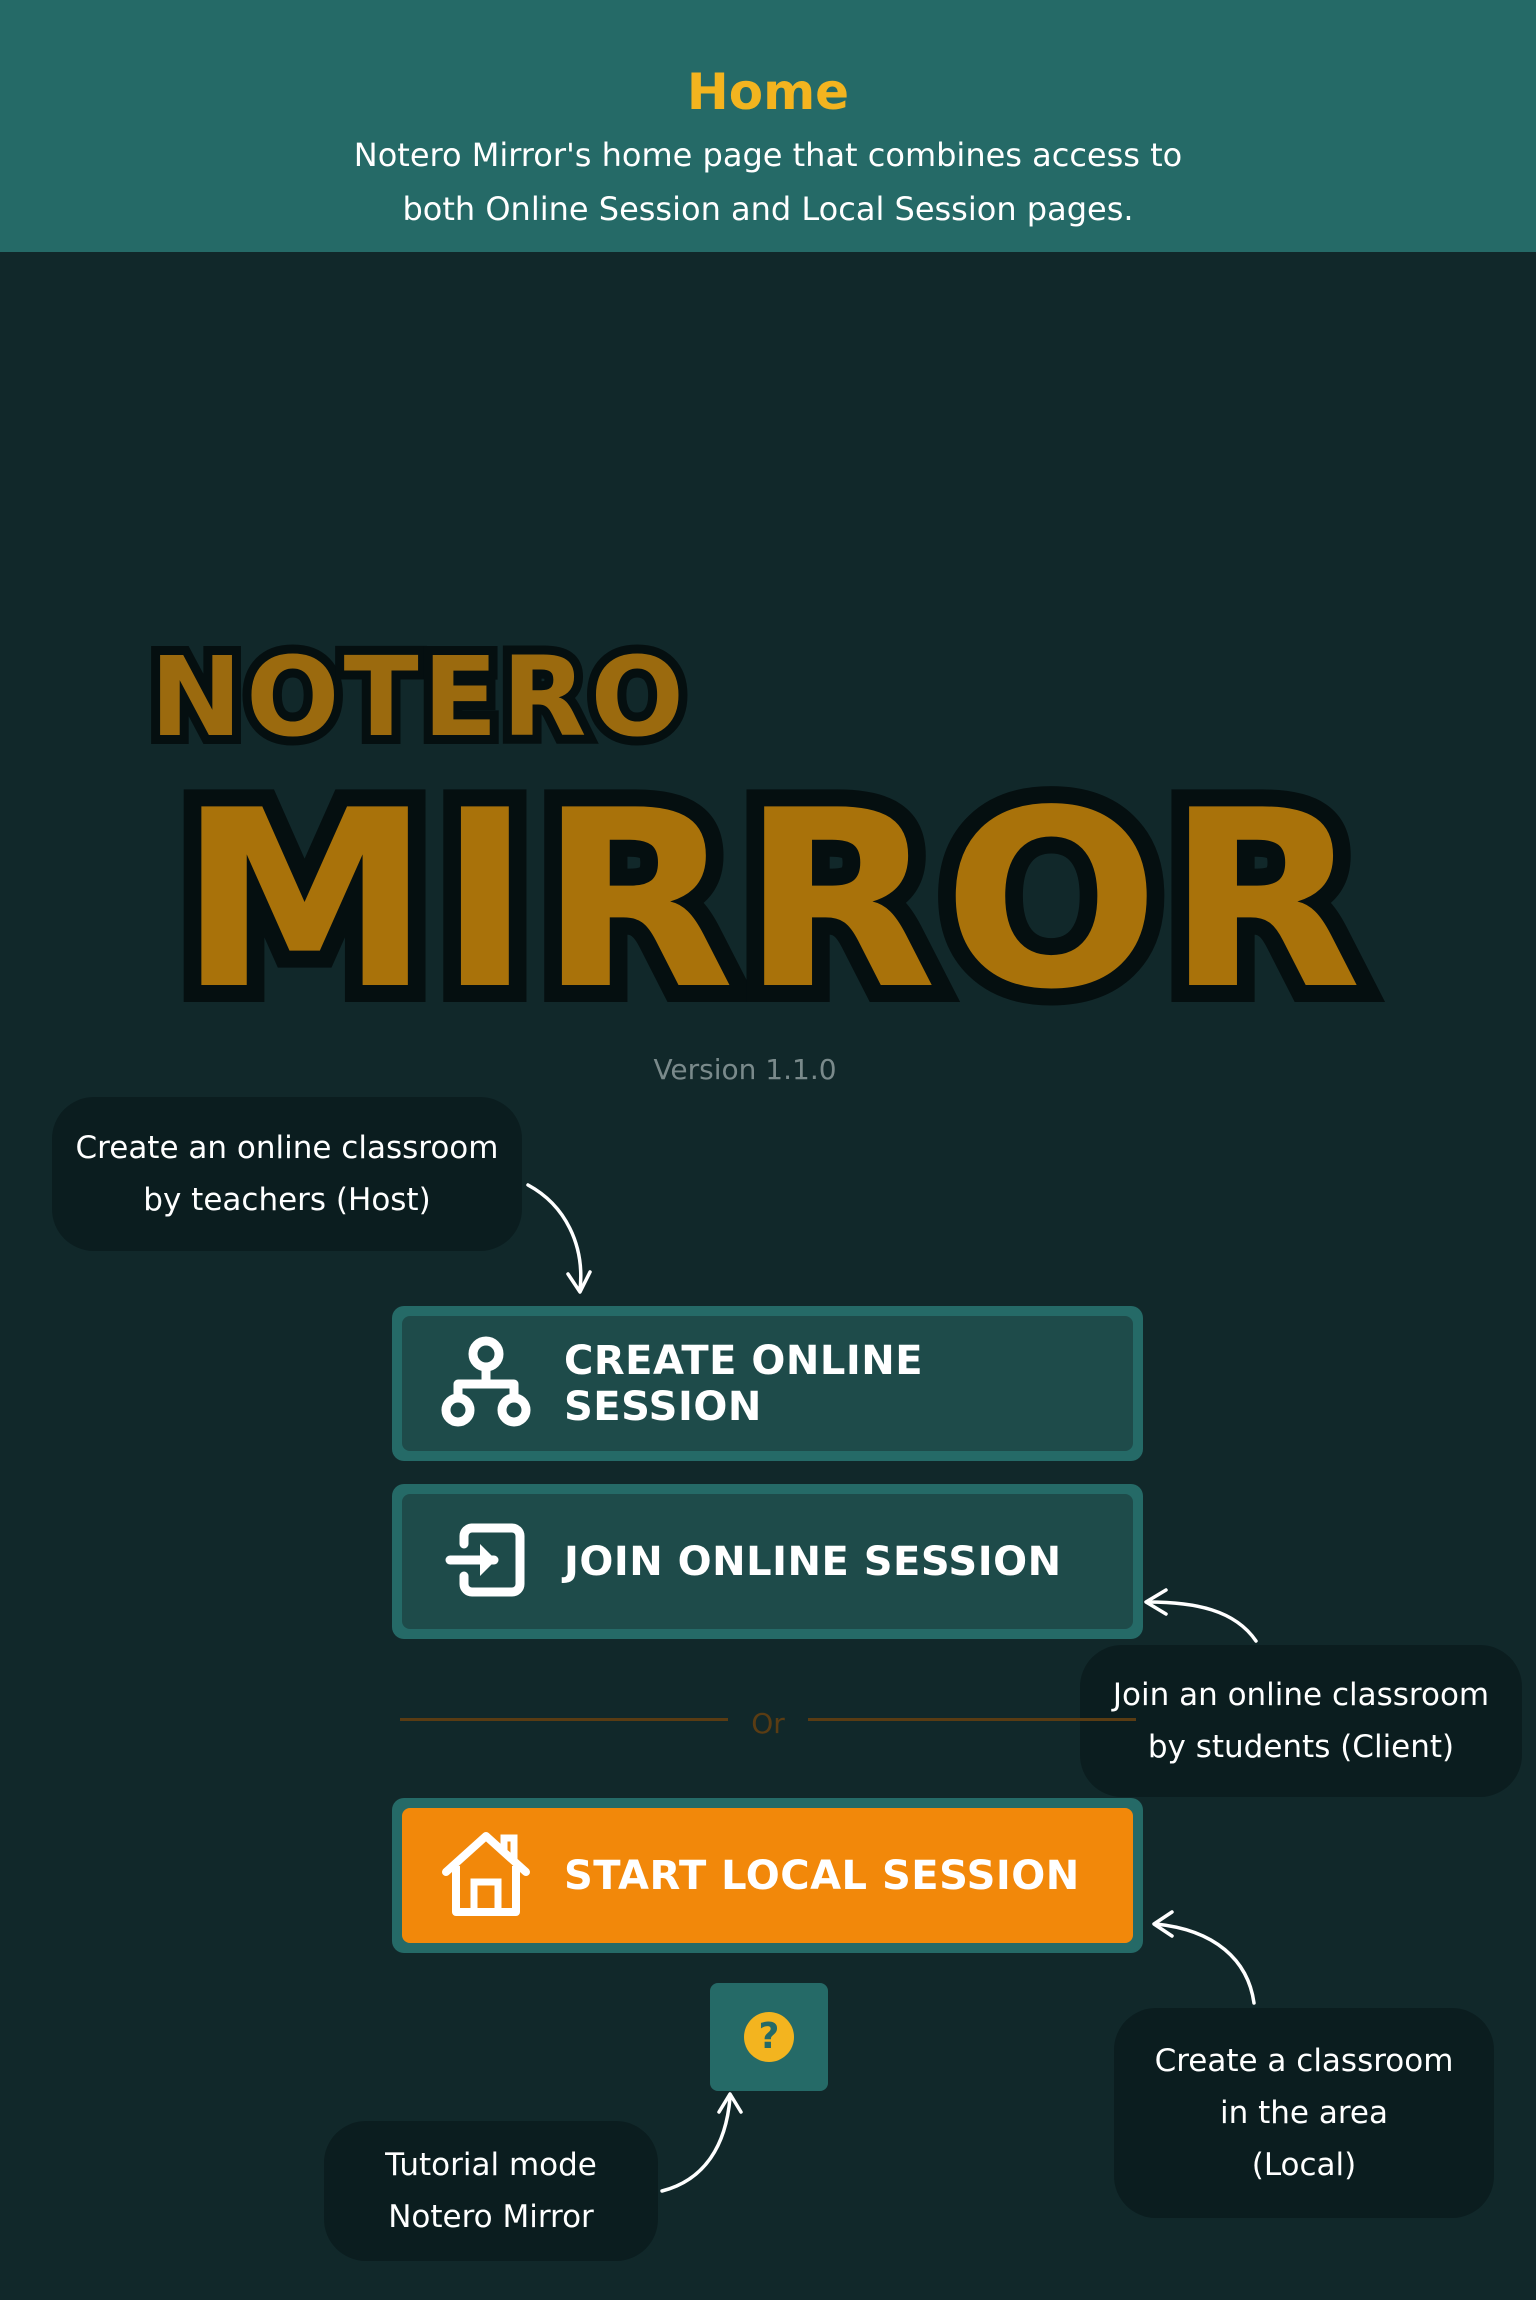  Describe the element at coordinates (1201, 1615) in the screenshot. I see `arrow-to-join-button` at that location.